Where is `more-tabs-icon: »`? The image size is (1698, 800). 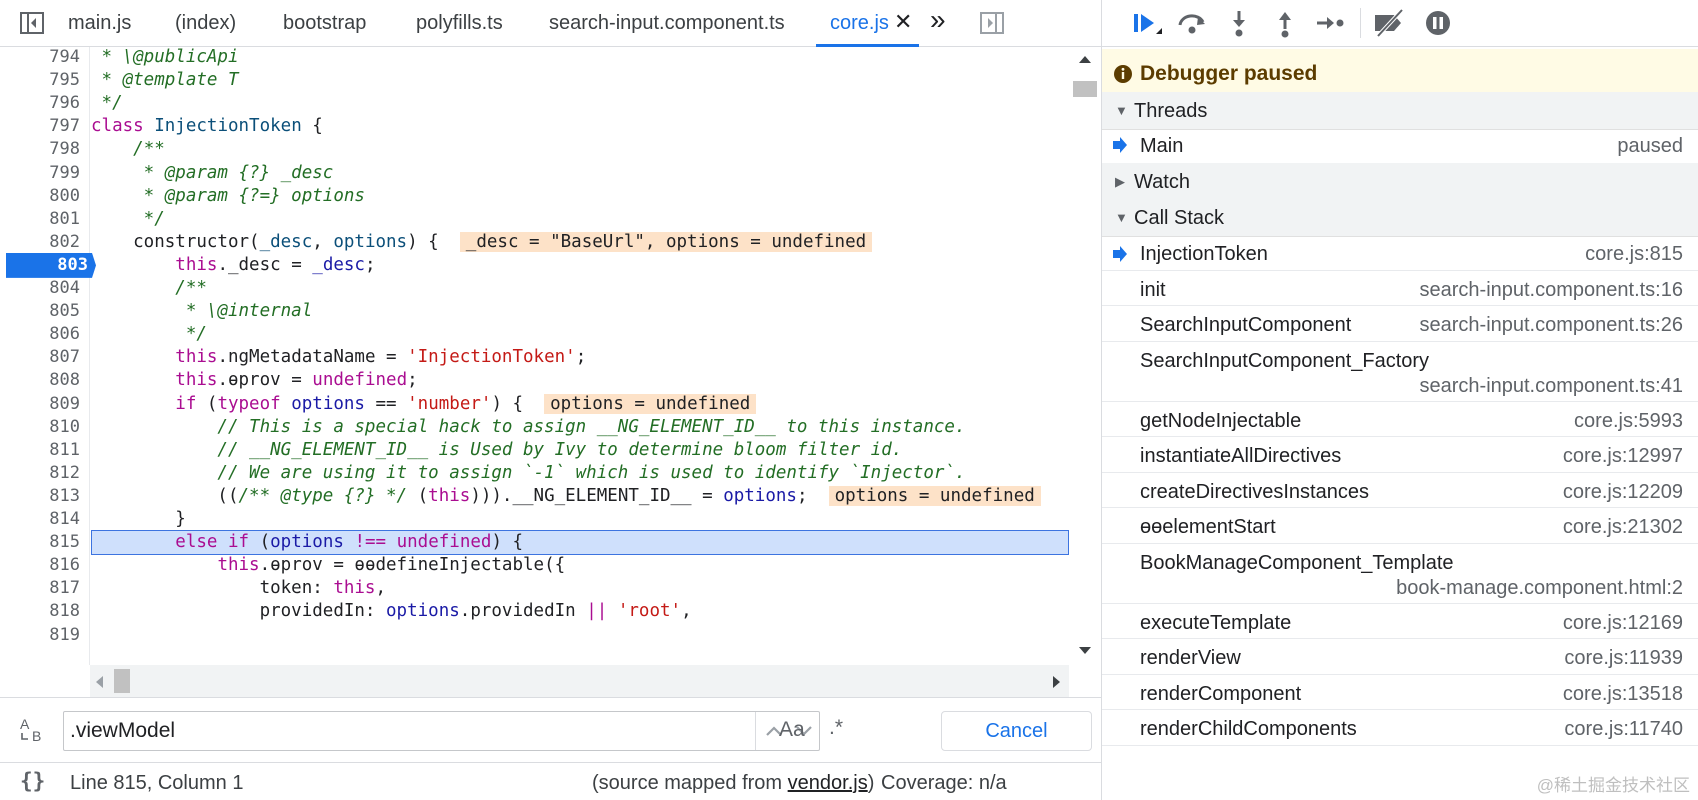
more-tabs-icon: » is located at coordinates (938, 23).